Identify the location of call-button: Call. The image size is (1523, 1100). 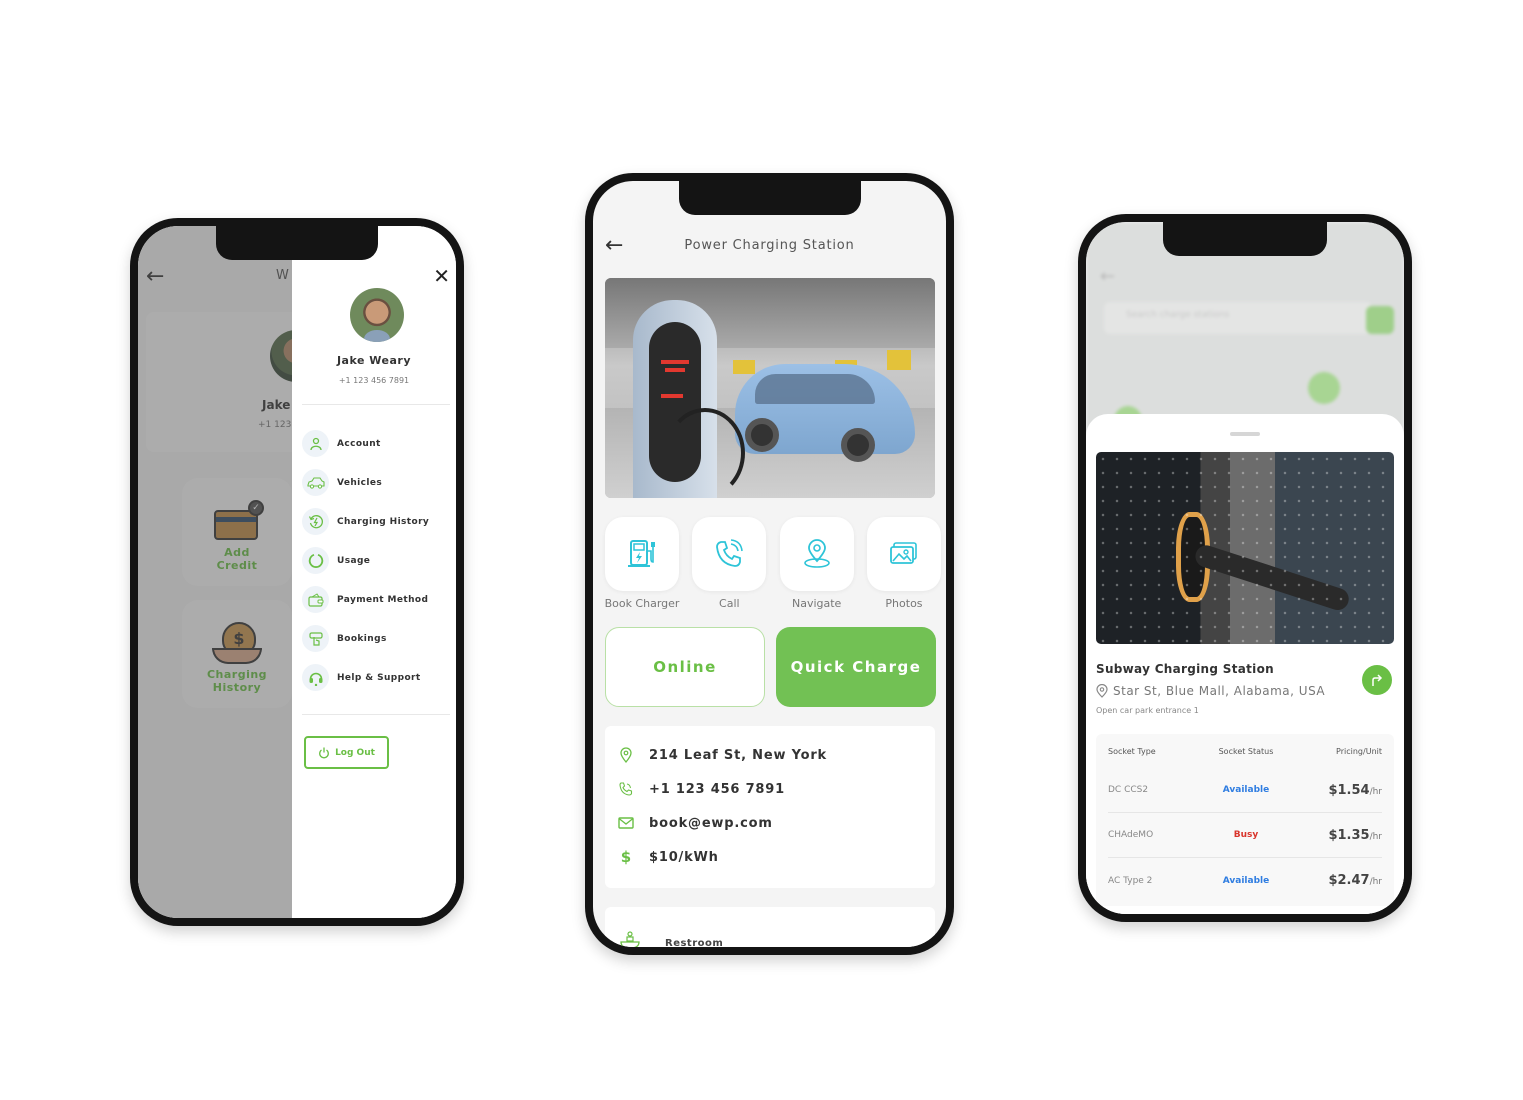
(729, 563).